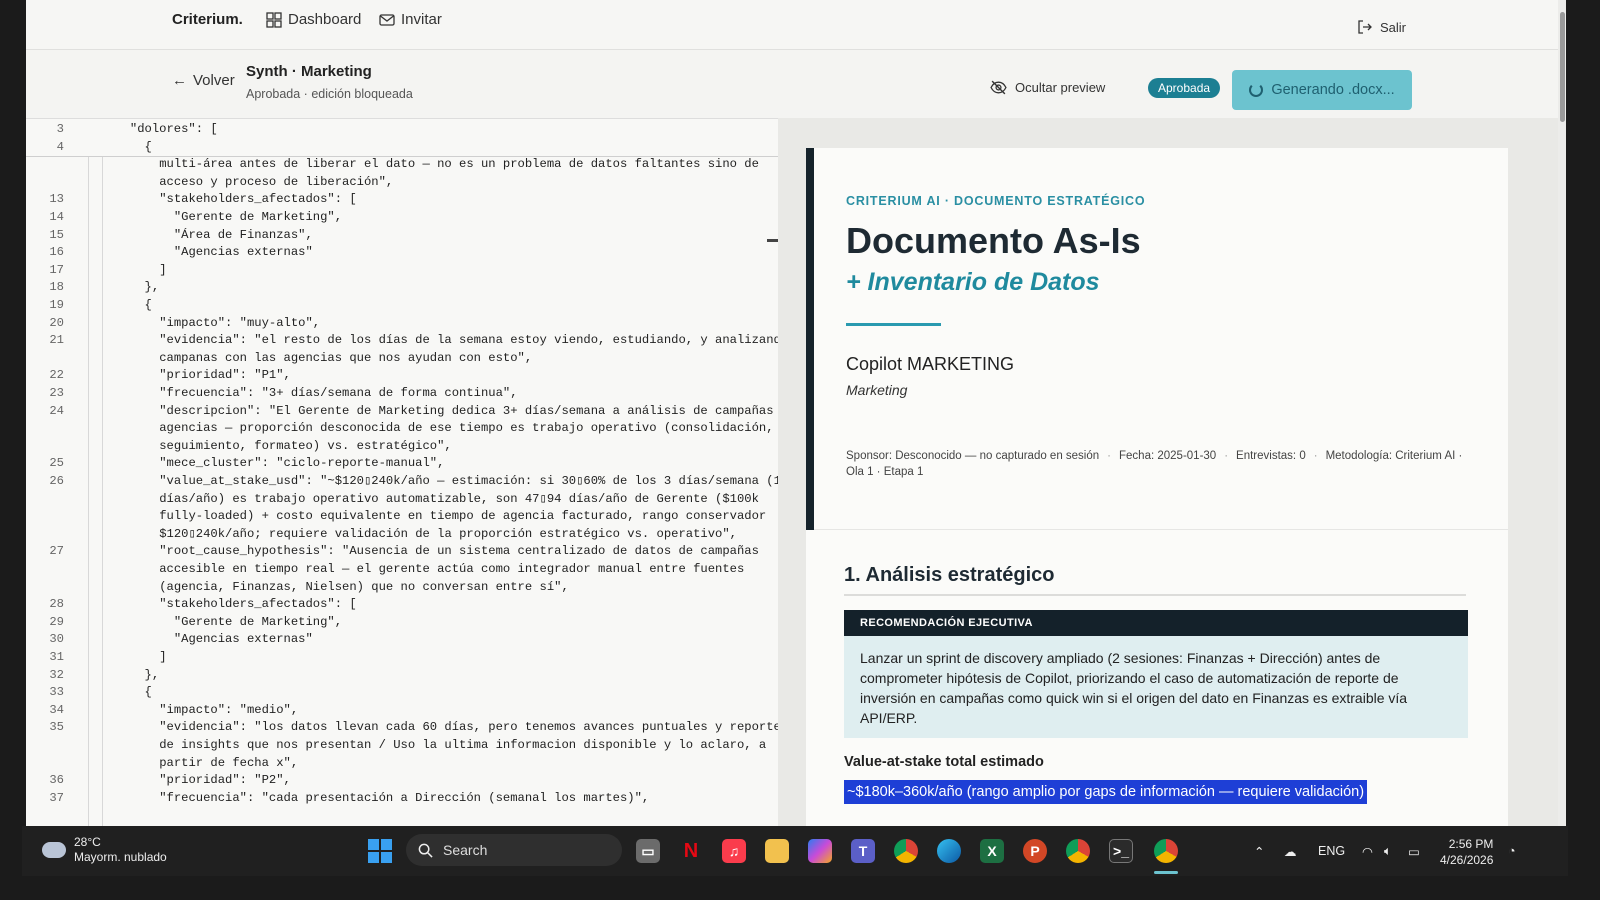  Describe the element at coordinates (949, 851) in the screenshot. I see `edge-icon` at that location.